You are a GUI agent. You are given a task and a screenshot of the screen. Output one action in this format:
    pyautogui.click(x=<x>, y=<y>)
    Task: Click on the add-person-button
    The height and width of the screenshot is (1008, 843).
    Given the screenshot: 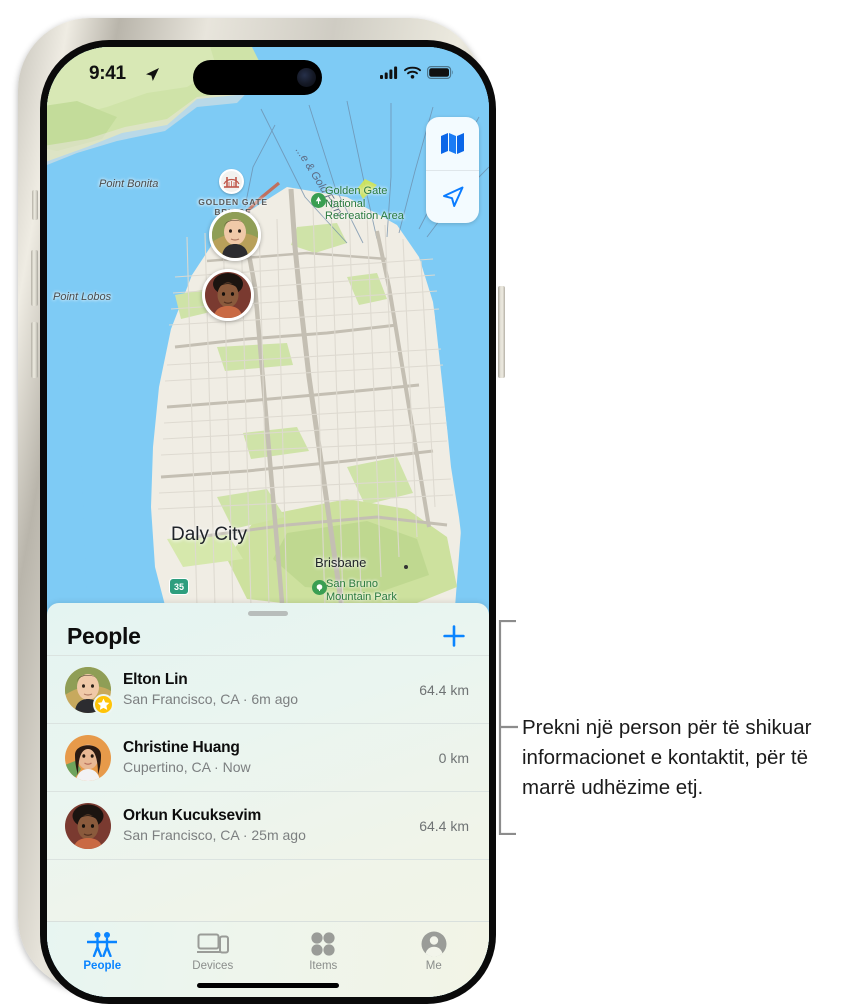 What is the action you would take?
    pyautogui.click(x=454, y=636)
    